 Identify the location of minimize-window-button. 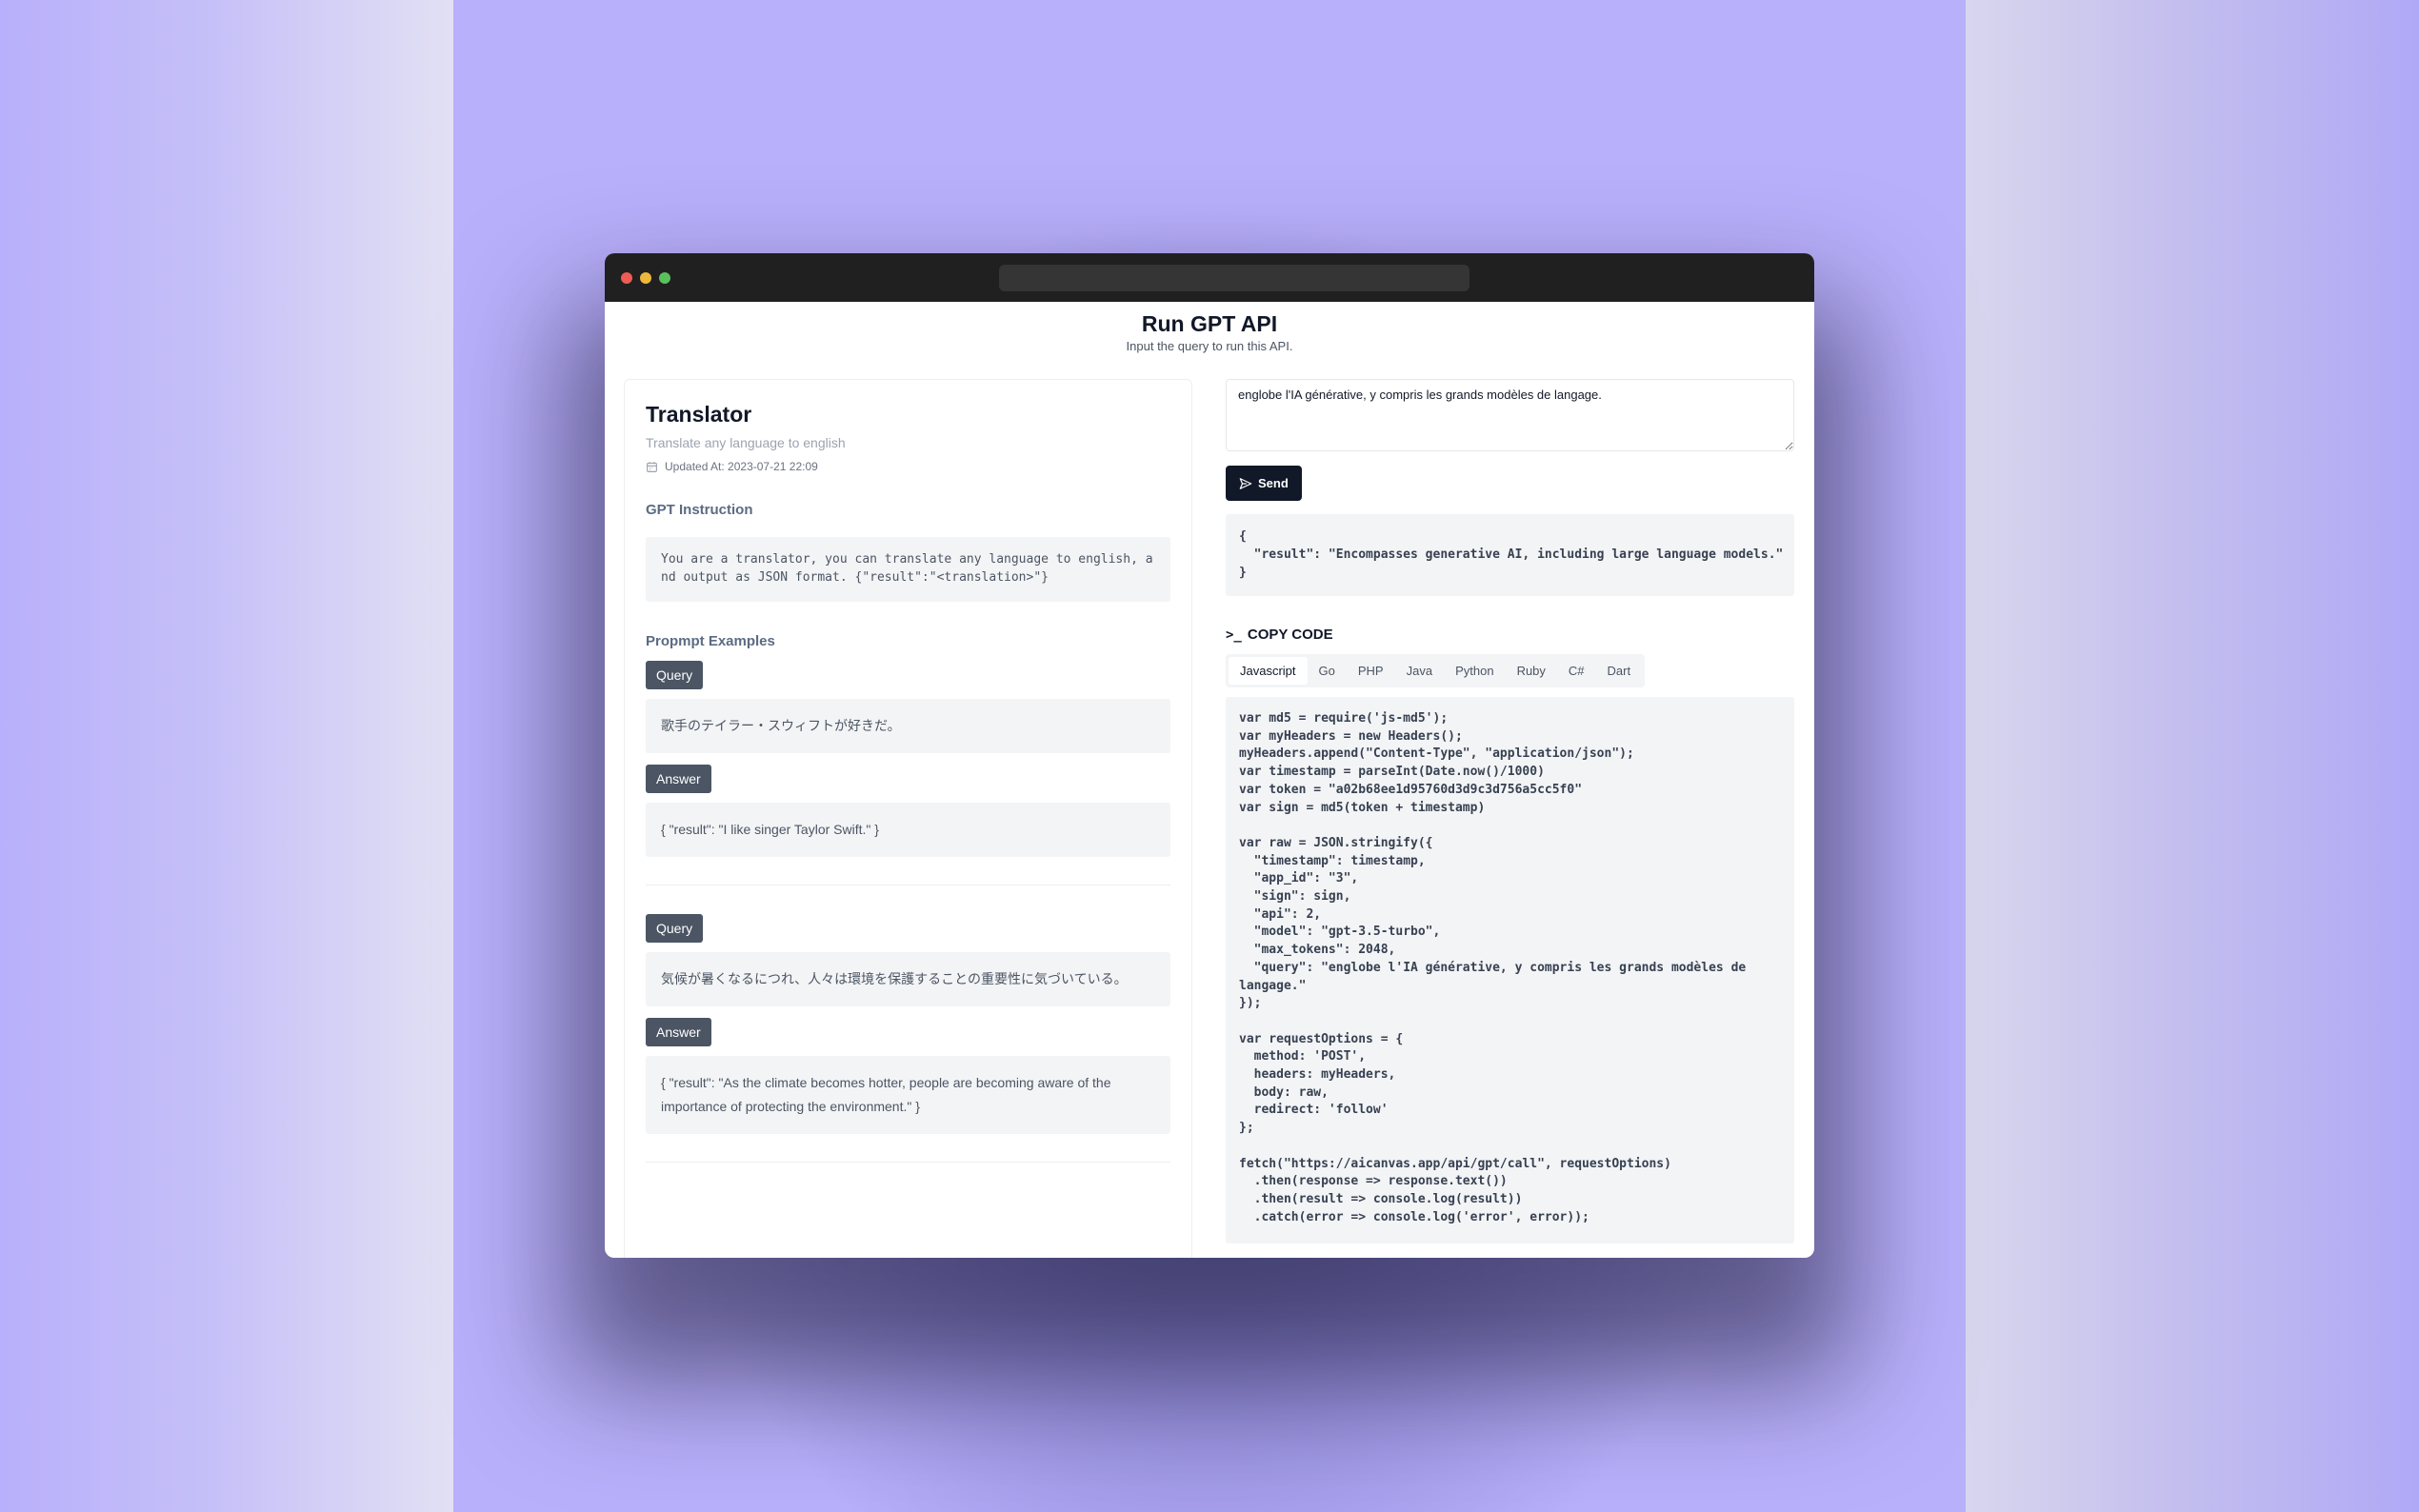
(645, 278).